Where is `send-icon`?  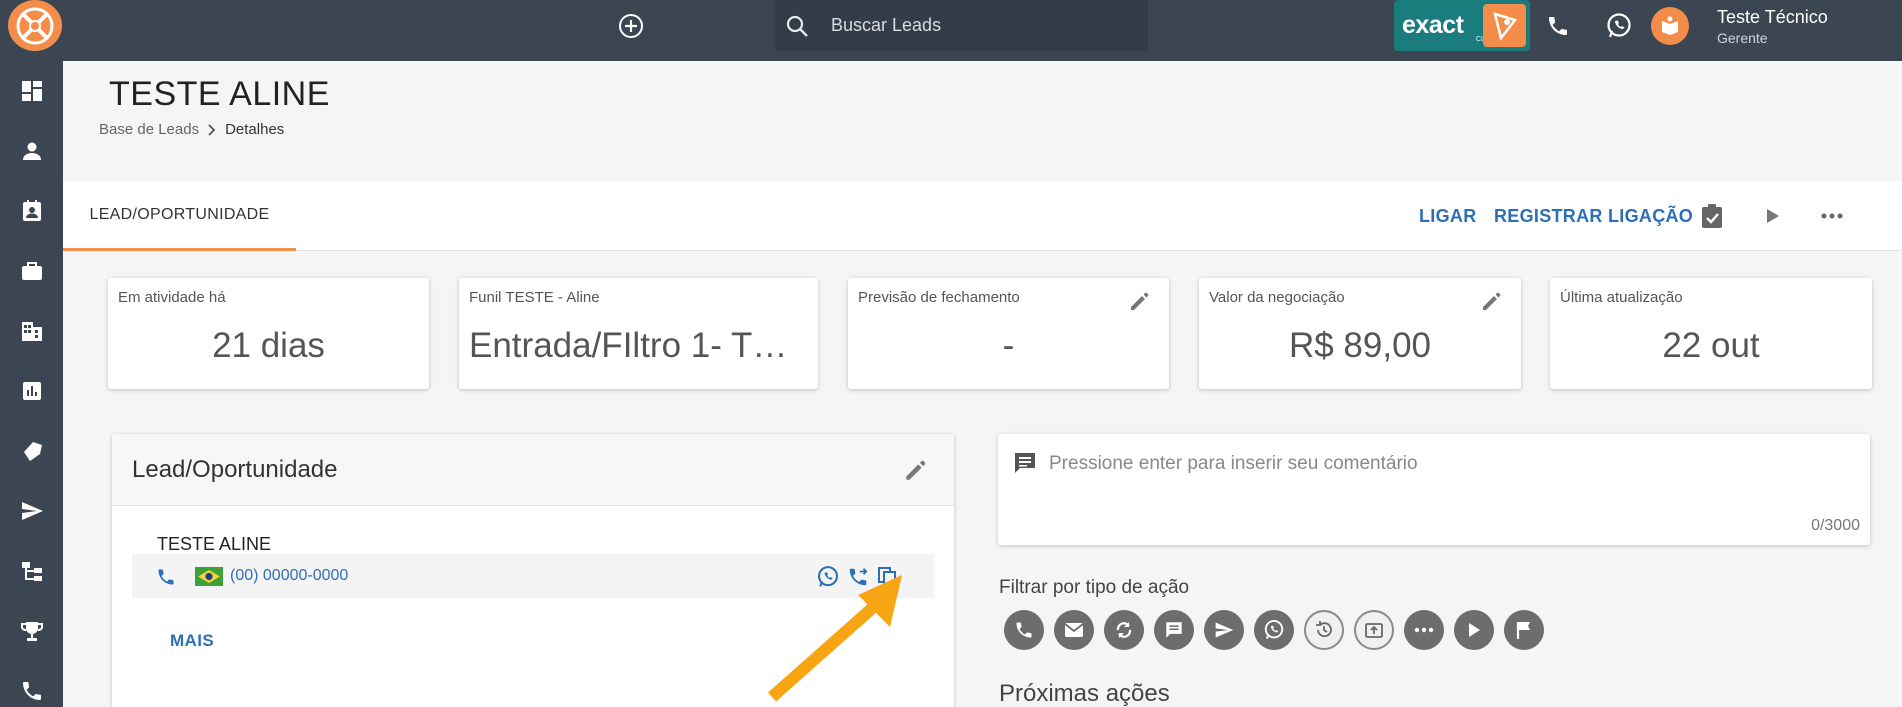
send-icon is located at coordinates (32, 511).